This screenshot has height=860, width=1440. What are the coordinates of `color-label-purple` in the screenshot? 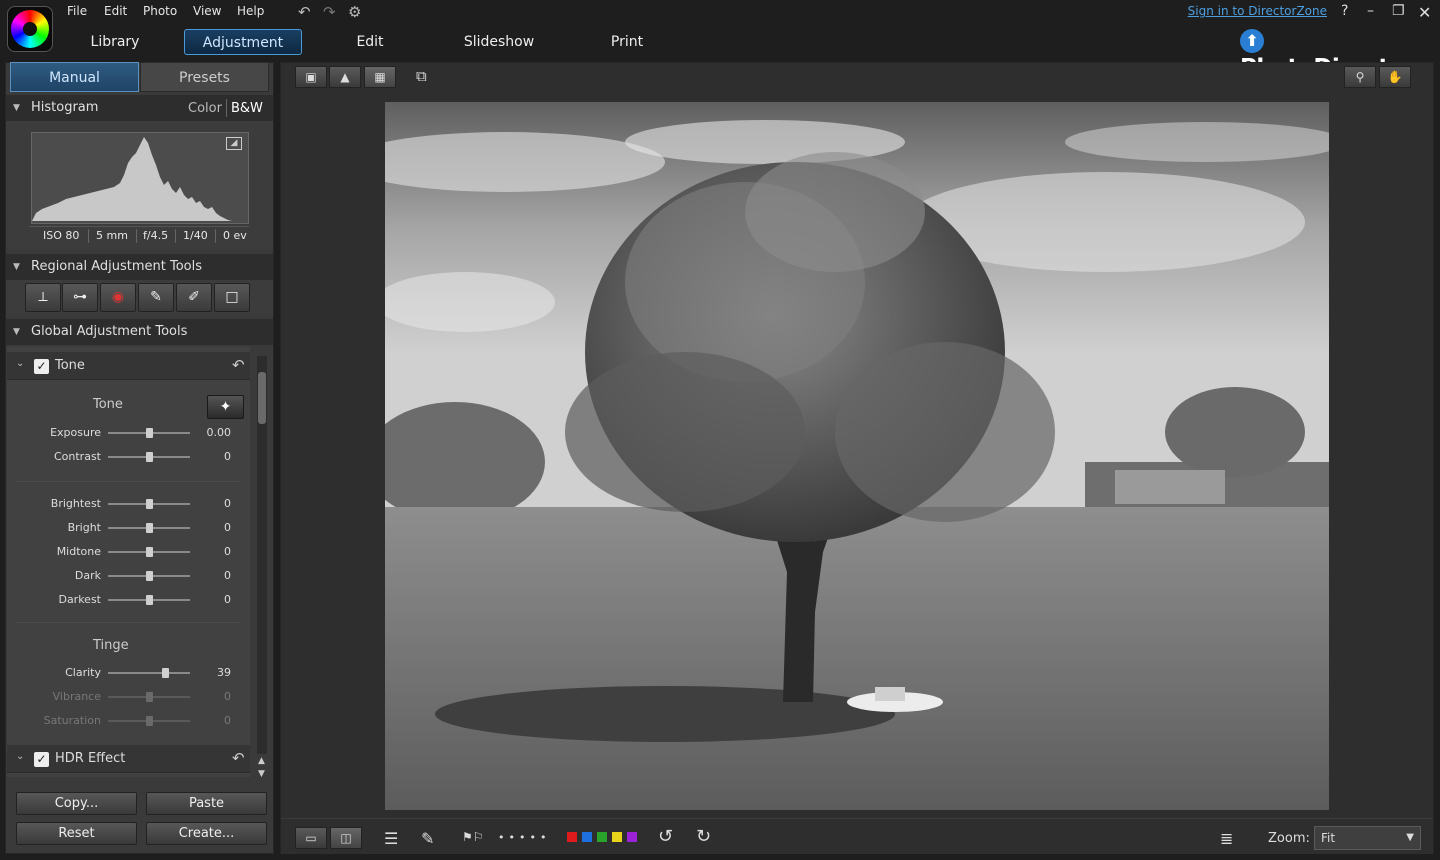 It's located at (632, 837).